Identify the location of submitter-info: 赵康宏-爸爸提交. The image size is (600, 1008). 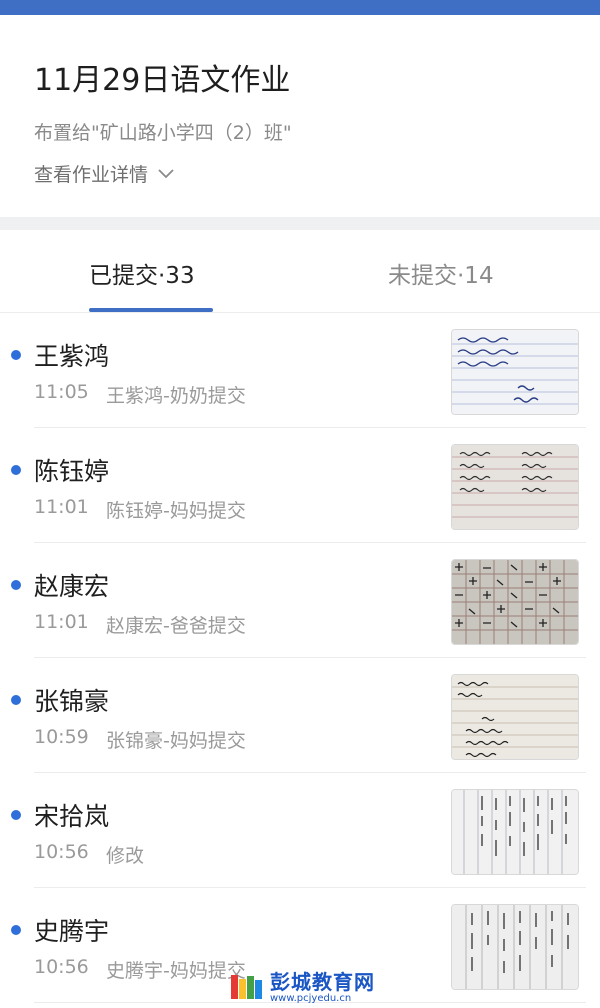
(176, 626).